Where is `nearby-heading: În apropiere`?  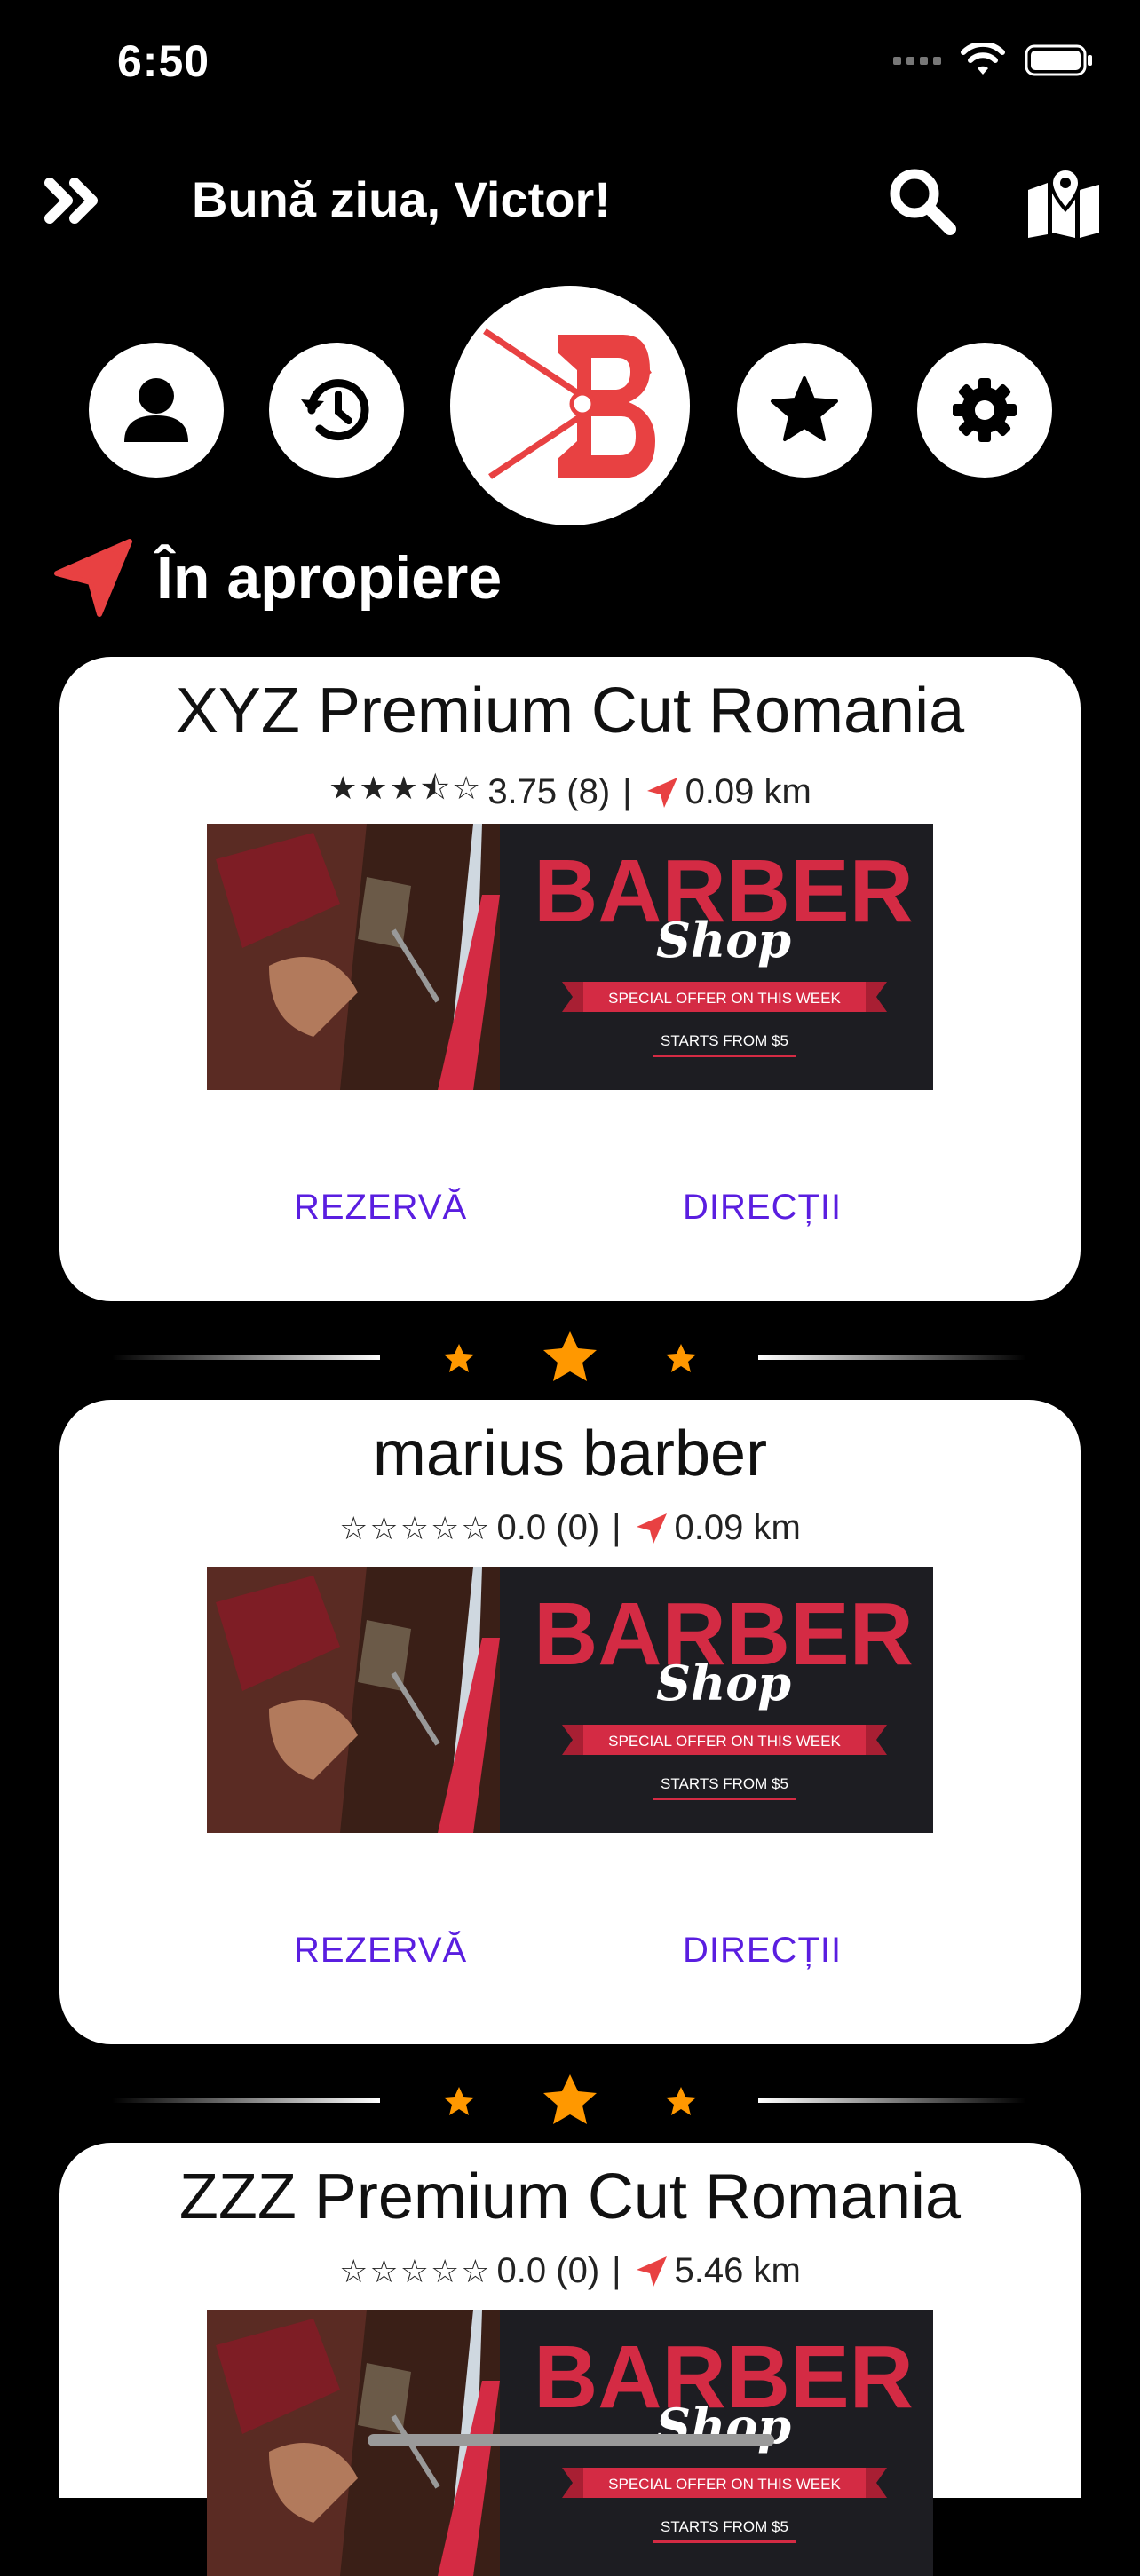 nearby-heading: În apropiere is located at coordinates (276, 578).